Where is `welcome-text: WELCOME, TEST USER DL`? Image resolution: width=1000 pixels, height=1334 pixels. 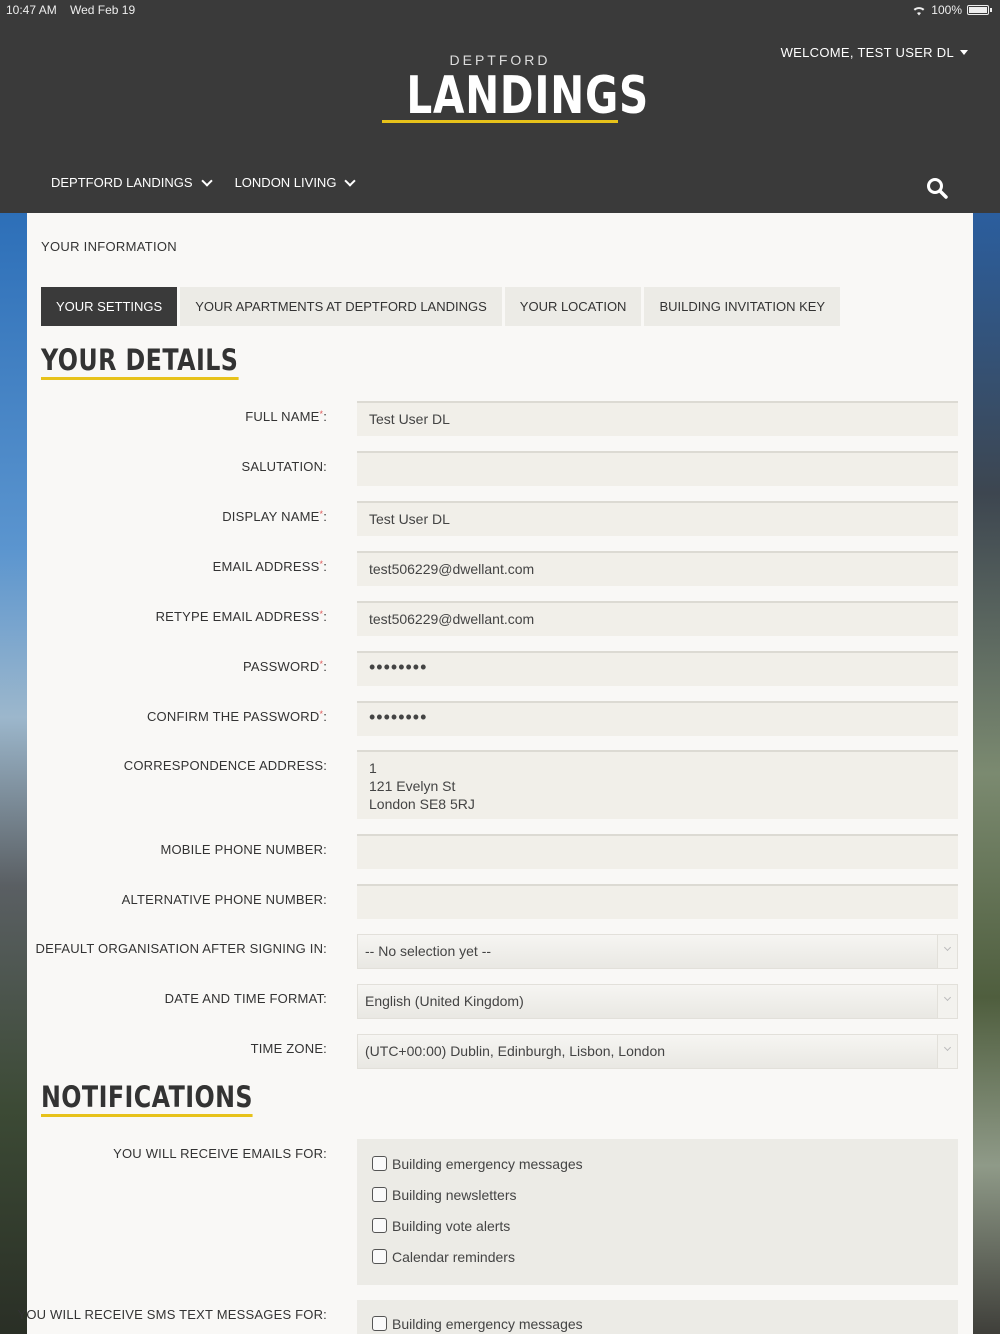
welcome-text: WELCOME, TEST USER DL is located at coordinates (867, 52).